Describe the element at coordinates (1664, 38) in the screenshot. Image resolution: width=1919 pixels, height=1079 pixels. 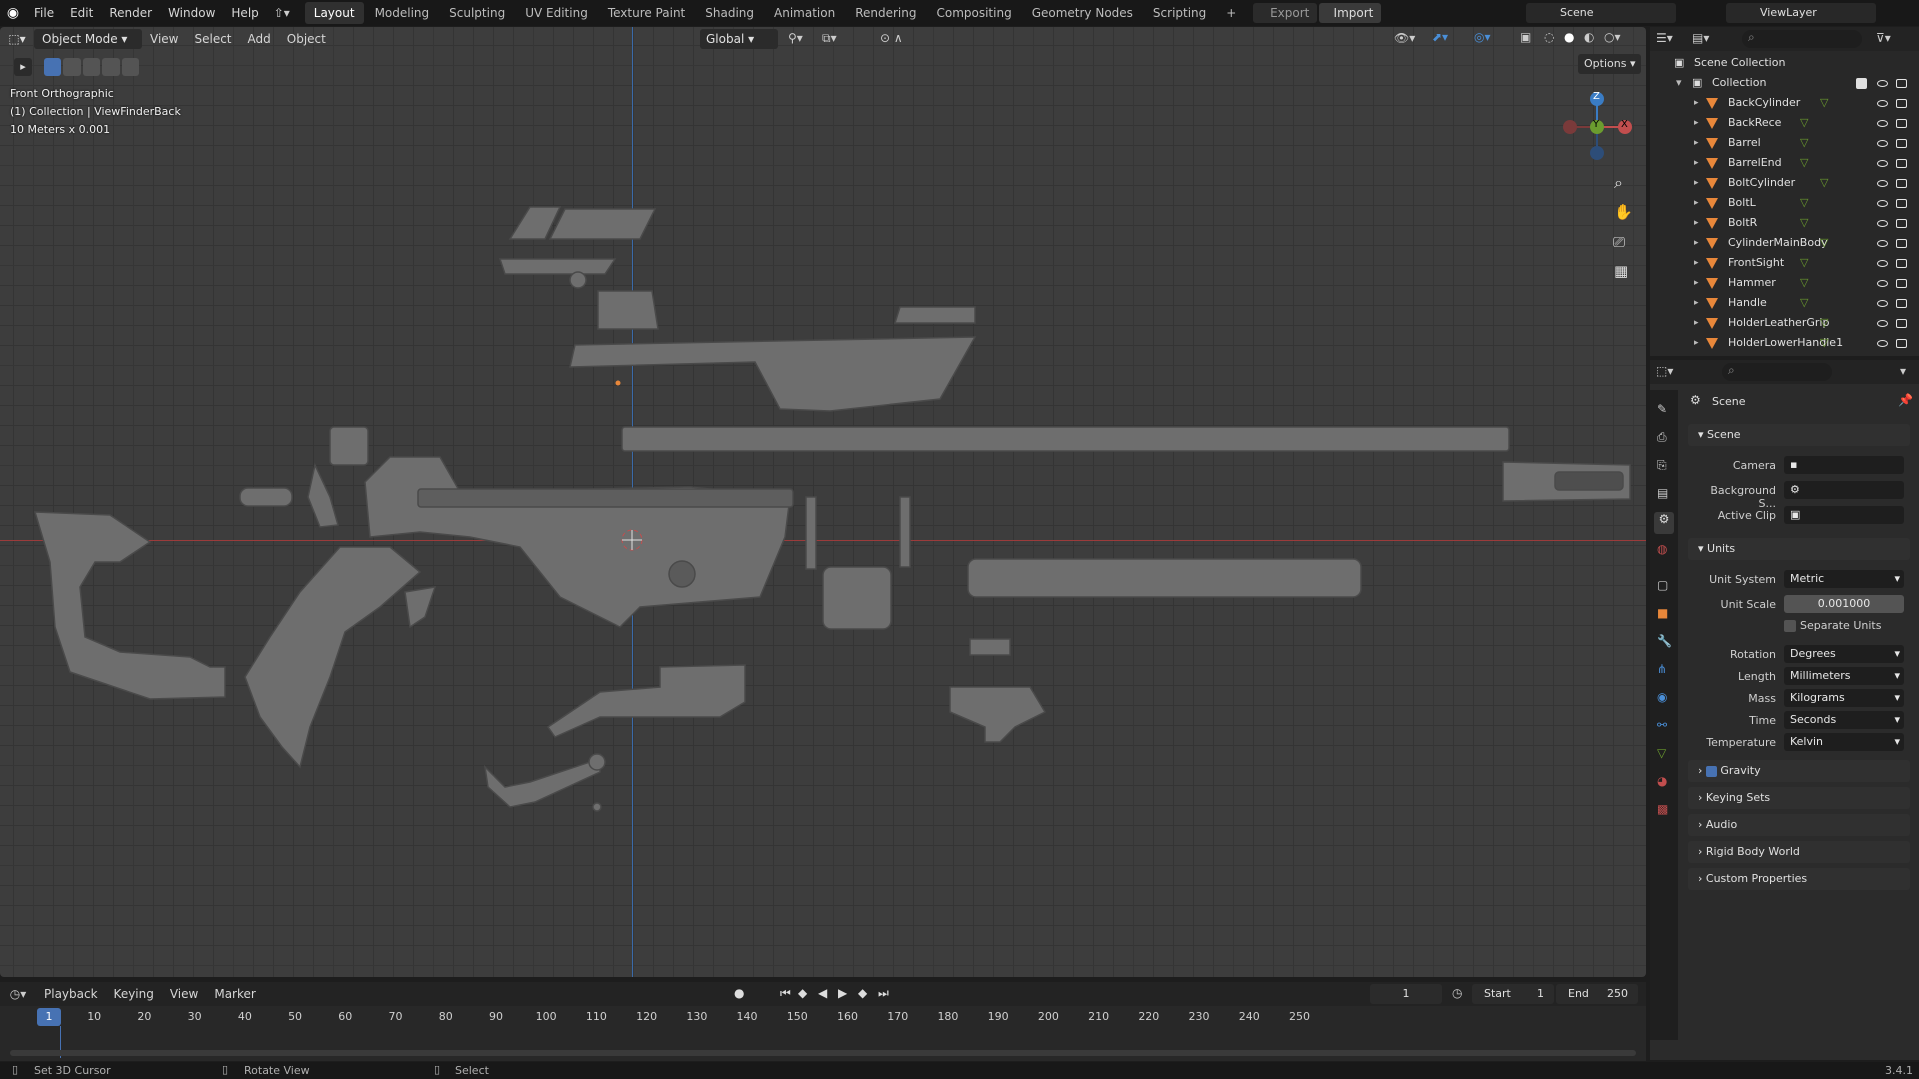
I see `outliner-type-icon: ☰▾` at that location.